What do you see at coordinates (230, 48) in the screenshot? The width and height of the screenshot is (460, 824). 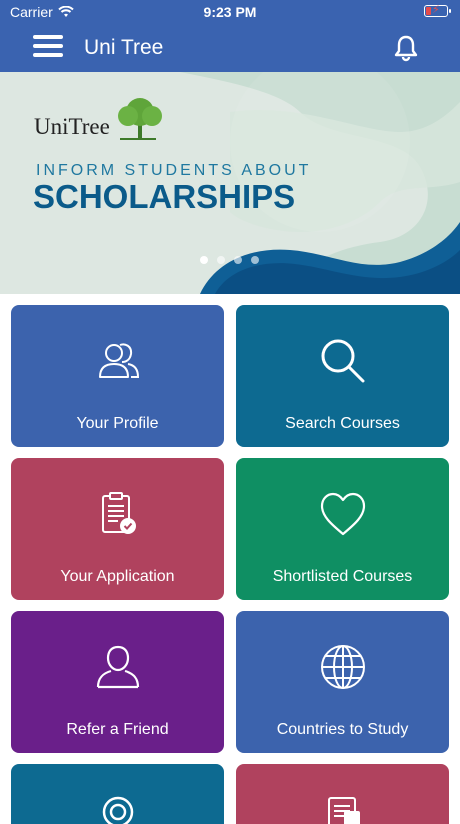 I see `app-bar: Uni Tree` at bounding box center [230, 48].